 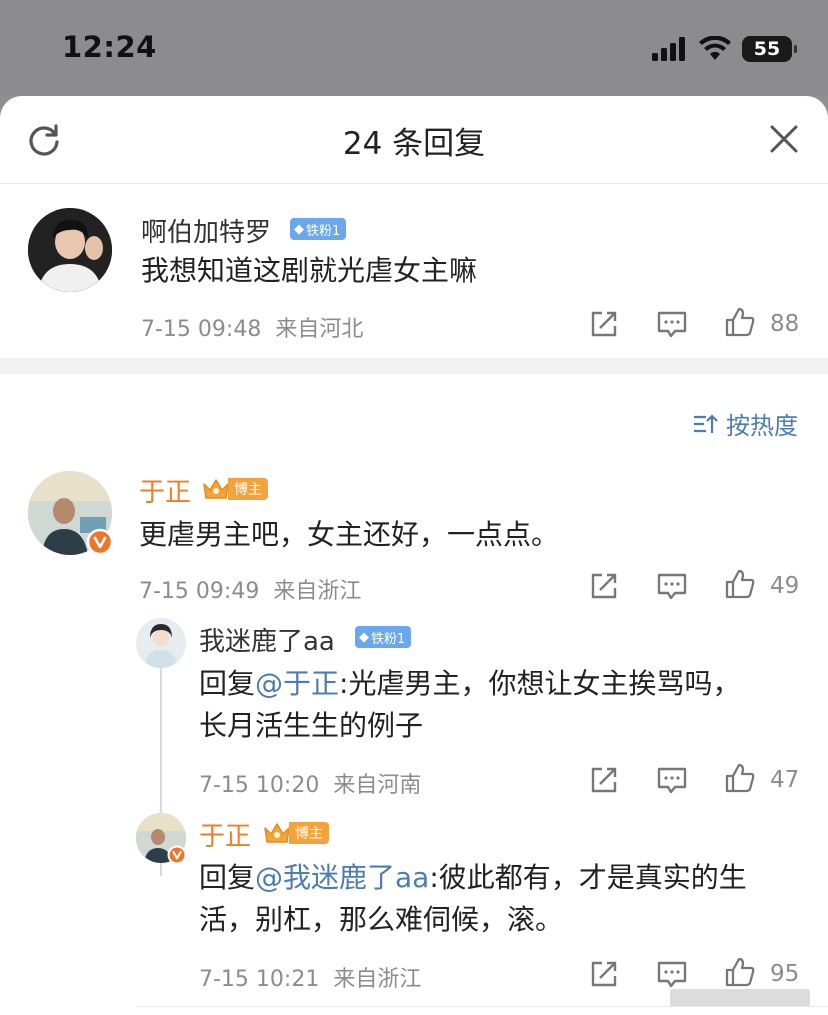 I want to click on sheet-title: 24 条回复, so click(x=414, y=144).